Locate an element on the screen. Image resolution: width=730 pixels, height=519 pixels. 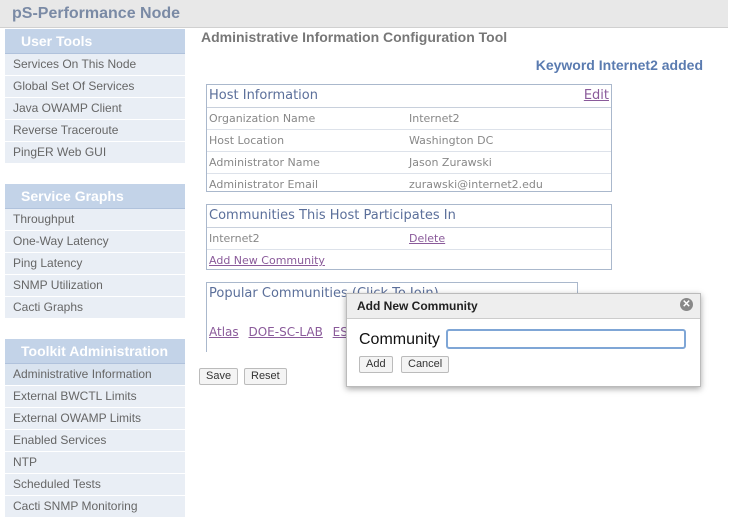
edit-link: Edit is located at coordinates (596, 96).